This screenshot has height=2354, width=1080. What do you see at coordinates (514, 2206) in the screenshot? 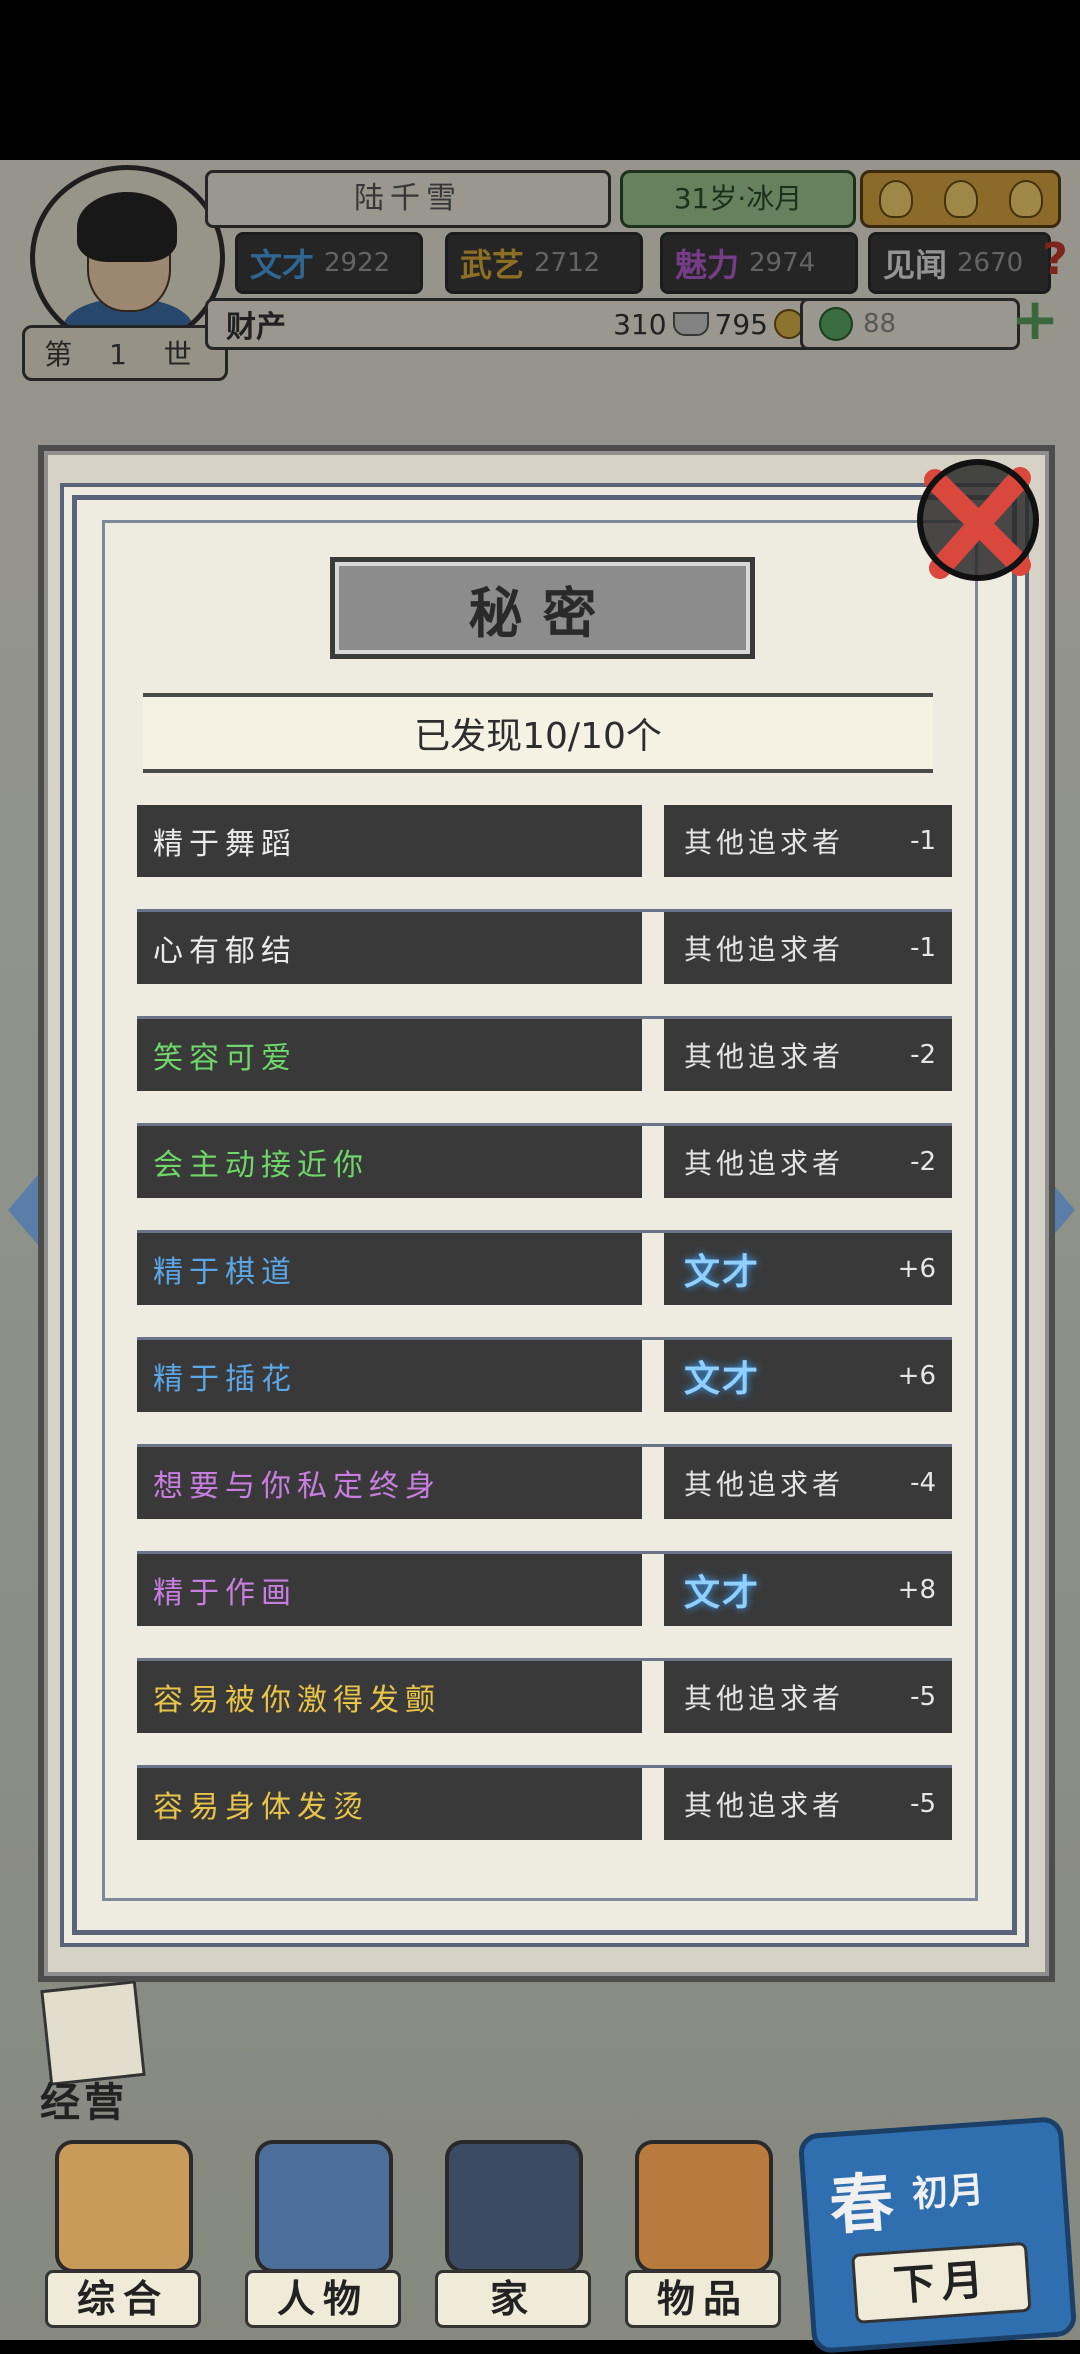
I see `house-icon` at bounding box center [514, 2206].